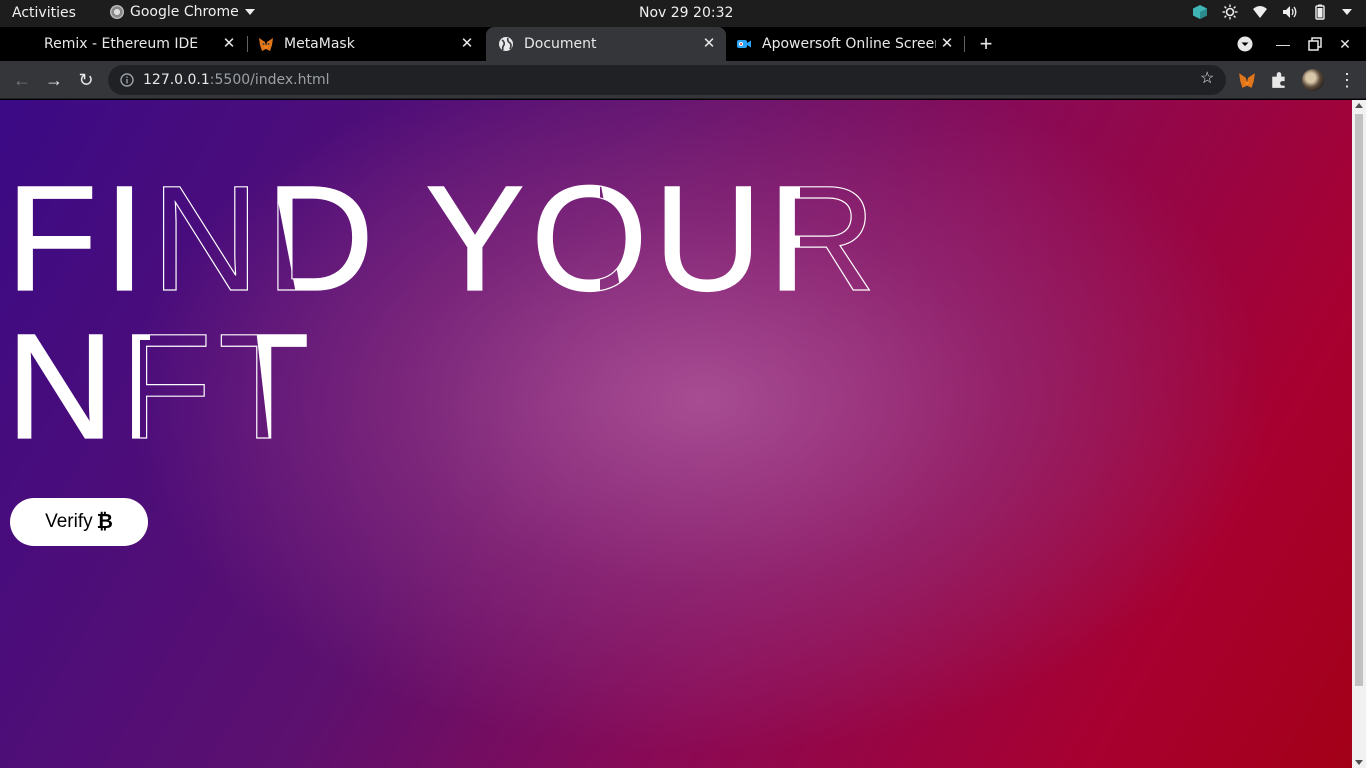 The width and height of the screenshot is (1366, 768). Describe the element at coordinates (1359, 400) in the screenshot. I see `scroll-thumb` at that location.